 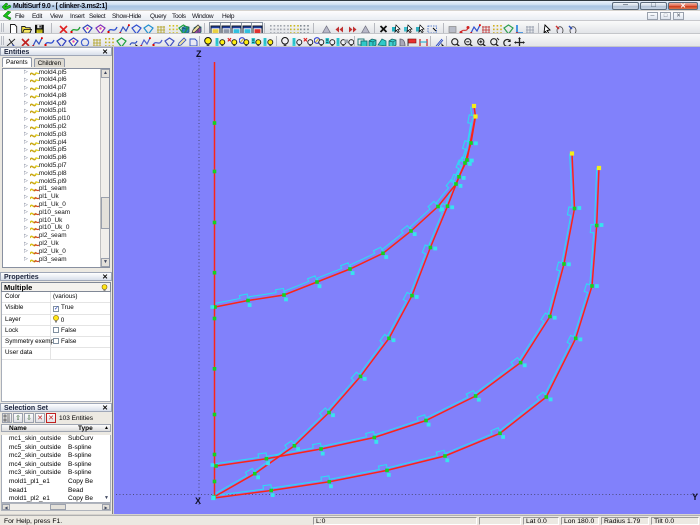 What do you see at coordinates (695, 497) in the screenshot?
I see `svg-text: Y` at bounding box center [695, 497].